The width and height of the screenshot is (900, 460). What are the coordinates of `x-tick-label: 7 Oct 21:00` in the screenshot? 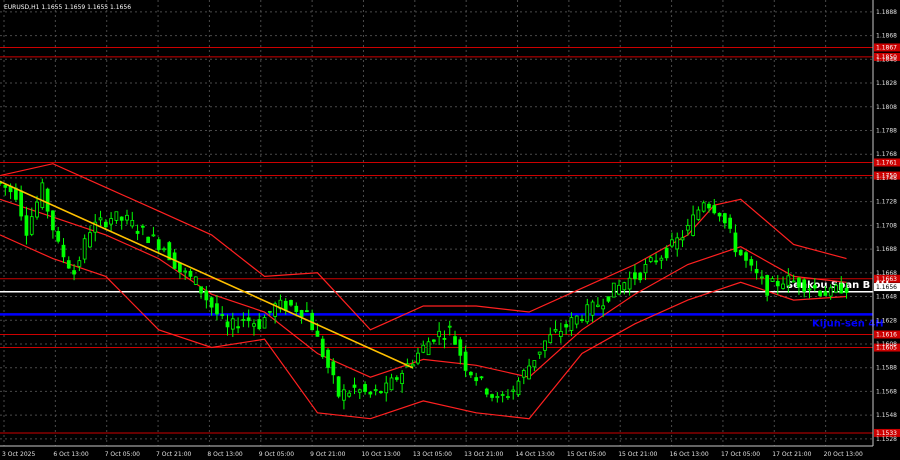 It's located at (173, 454).